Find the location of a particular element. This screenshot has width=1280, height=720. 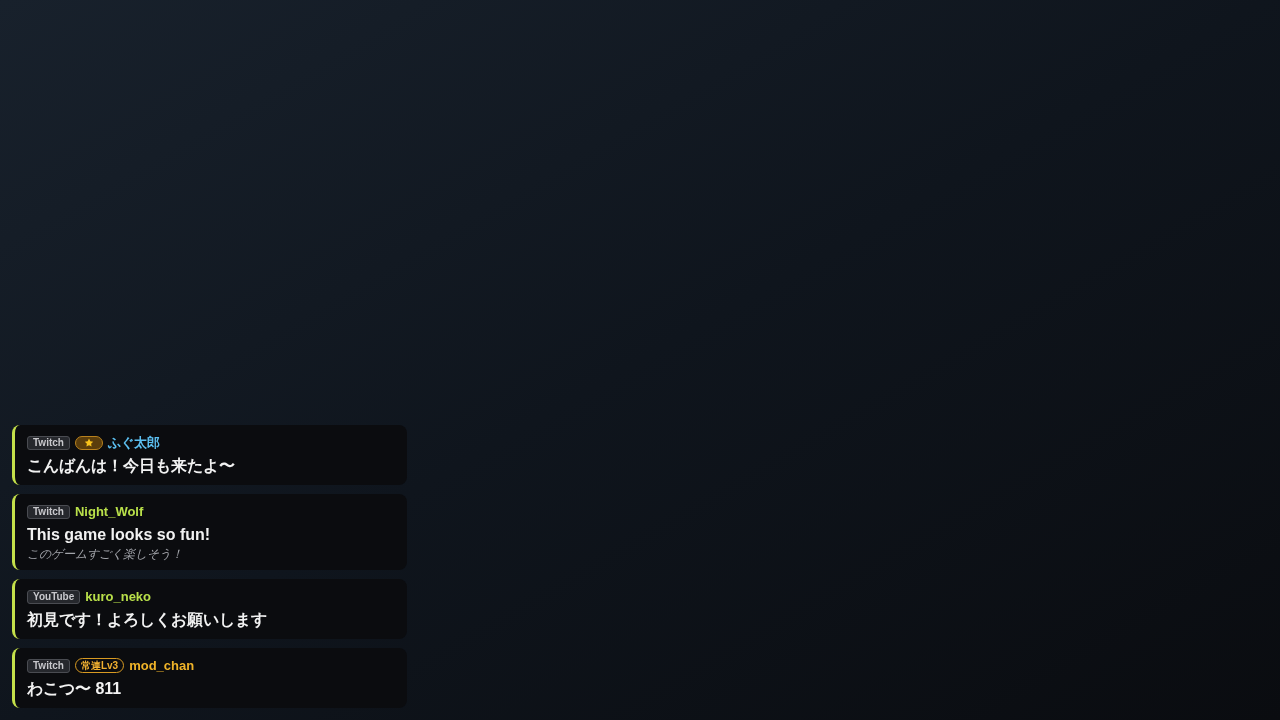

message-text: 初見です！よろしくお願いします is located at coordinates (147, 620).